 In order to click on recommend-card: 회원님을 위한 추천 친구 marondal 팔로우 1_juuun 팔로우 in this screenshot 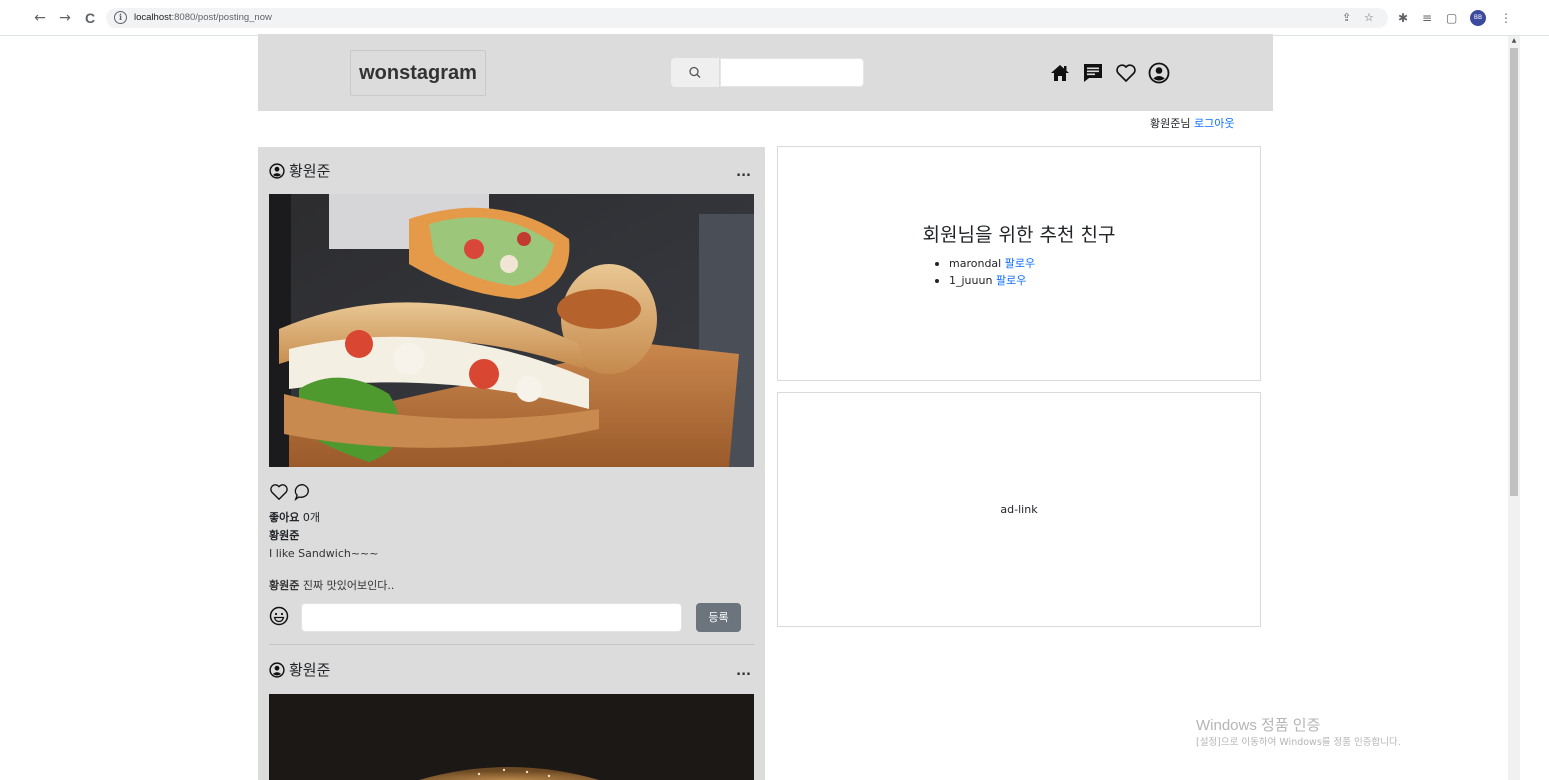, I will do `click(1019, 263)`.